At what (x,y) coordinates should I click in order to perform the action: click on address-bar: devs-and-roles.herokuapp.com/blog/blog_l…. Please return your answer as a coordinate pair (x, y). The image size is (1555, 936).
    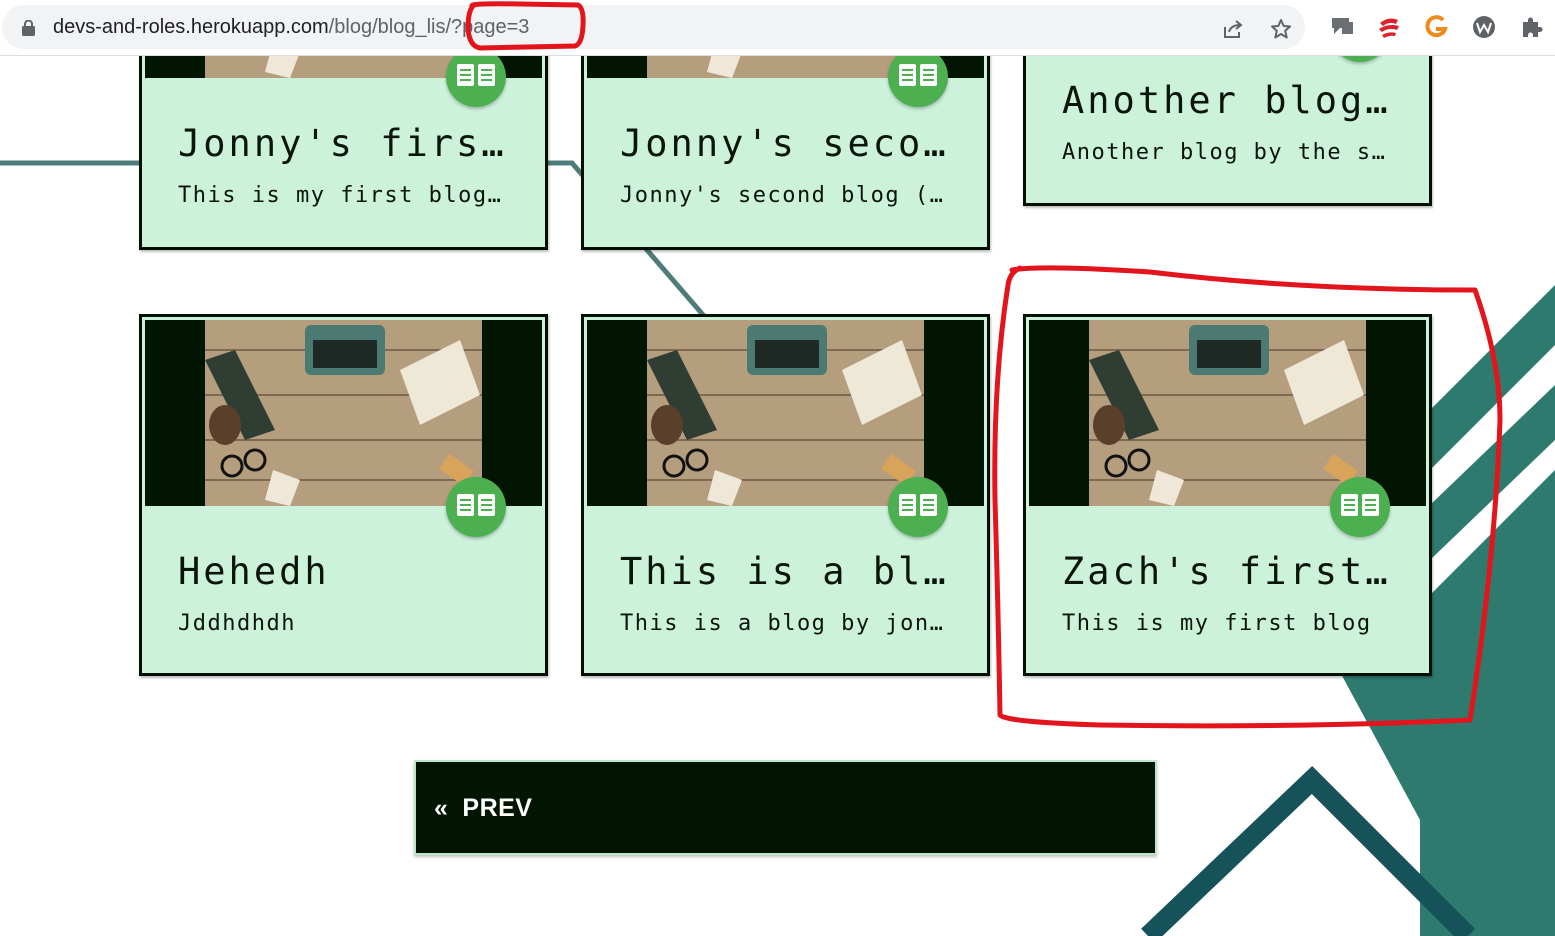
    Looking at the image, I should click on (653, 27).